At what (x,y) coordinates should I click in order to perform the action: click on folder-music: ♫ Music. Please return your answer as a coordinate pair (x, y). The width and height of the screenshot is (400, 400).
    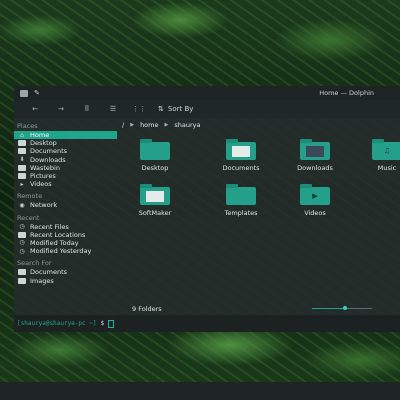
    Looking at the image, I should click on (378, 155).